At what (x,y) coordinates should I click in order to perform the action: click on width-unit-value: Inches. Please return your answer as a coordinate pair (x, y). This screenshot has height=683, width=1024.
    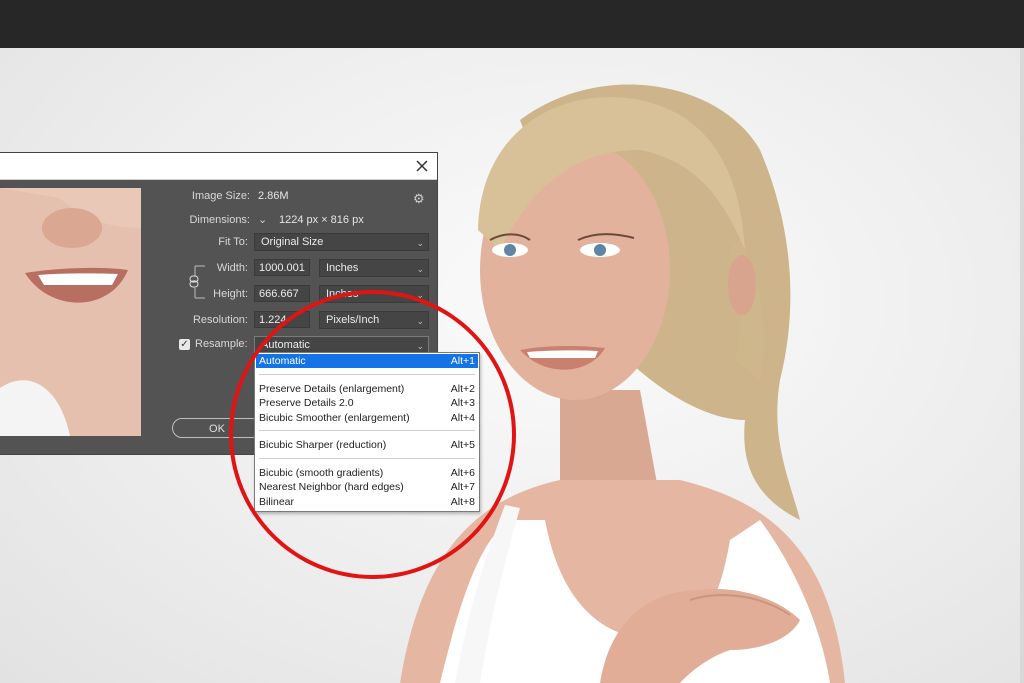
    Looking at the image, I should click on (342, 268).